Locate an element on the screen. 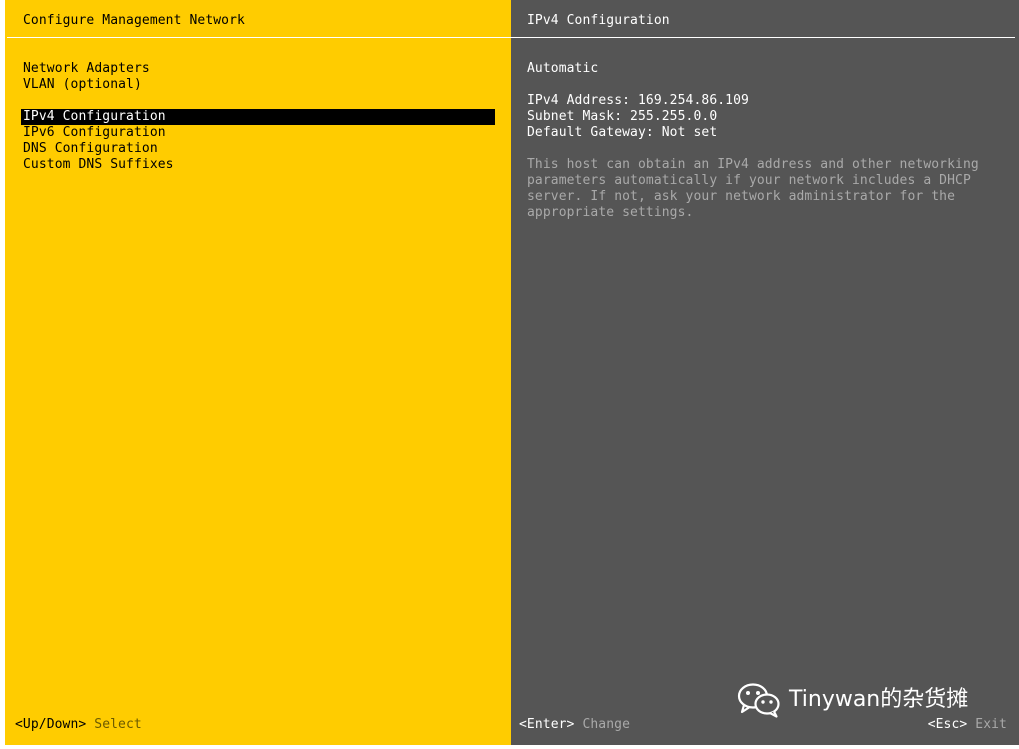  menu-item-ipv4-configuration: IPv4 Configuration is located at coordinates (258, 117).